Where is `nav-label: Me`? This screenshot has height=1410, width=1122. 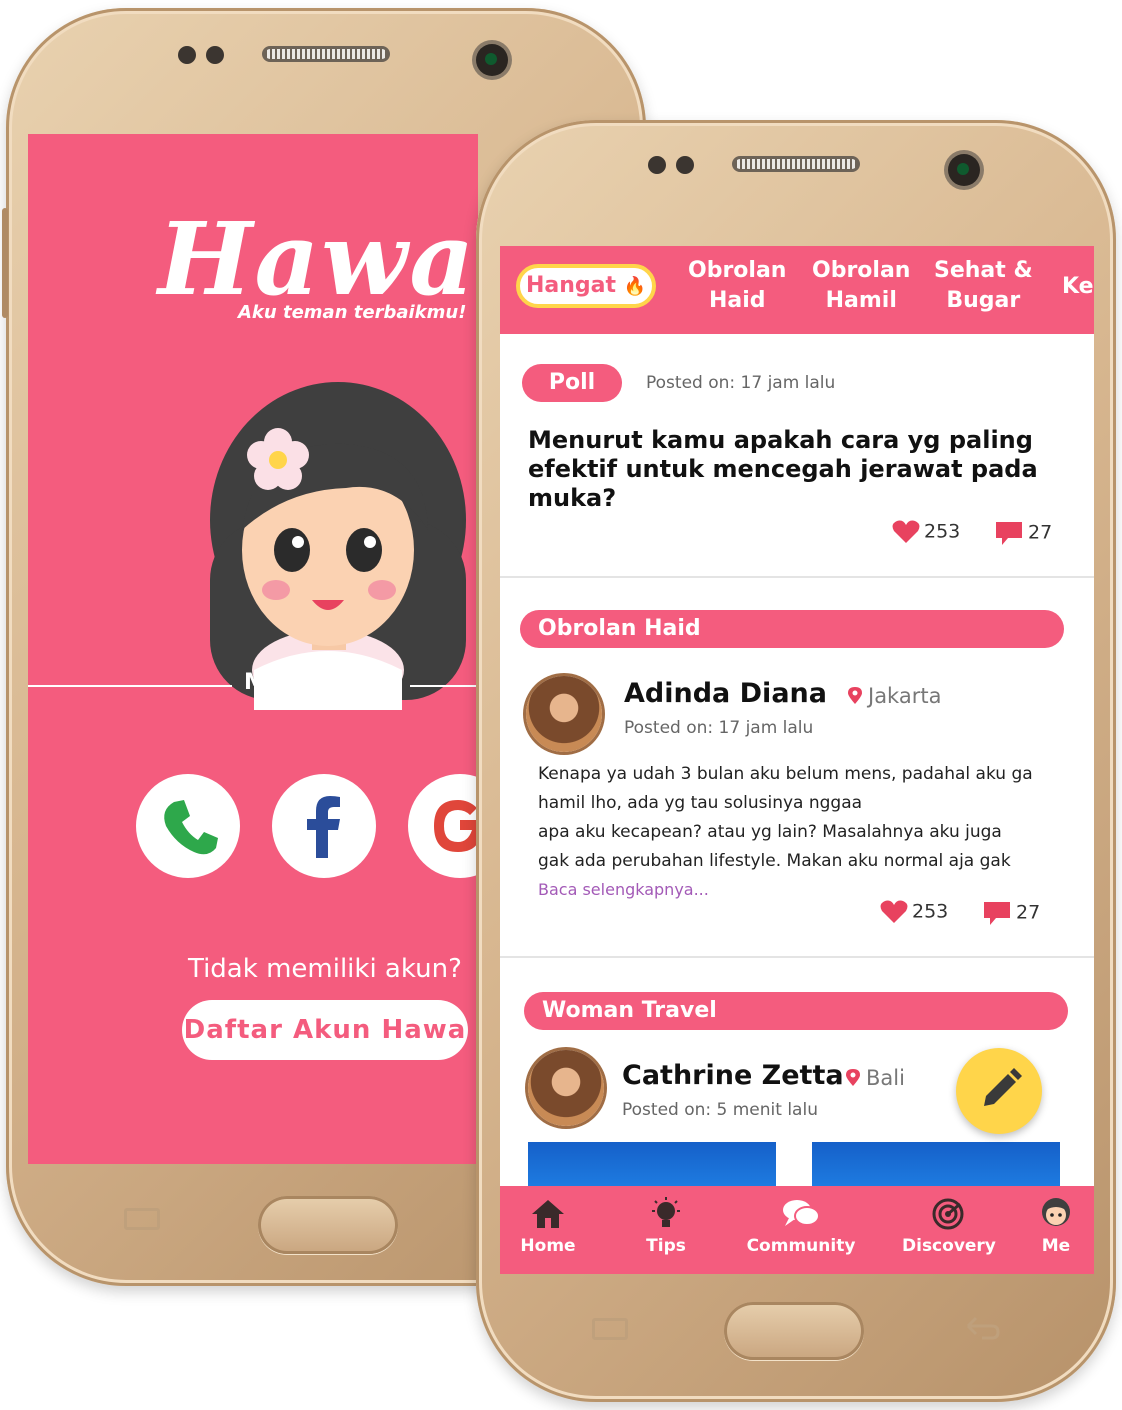 nav-label: Me is located at coordinates (1056, 1246).